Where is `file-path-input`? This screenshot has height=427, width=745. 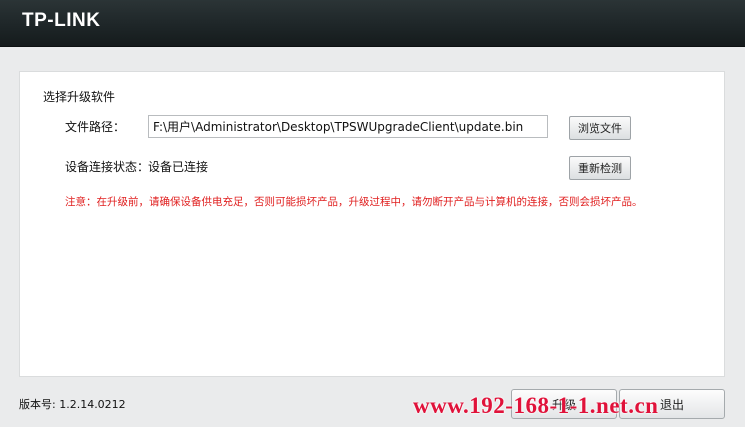 file-path-input is located at coordinates (348, 126).